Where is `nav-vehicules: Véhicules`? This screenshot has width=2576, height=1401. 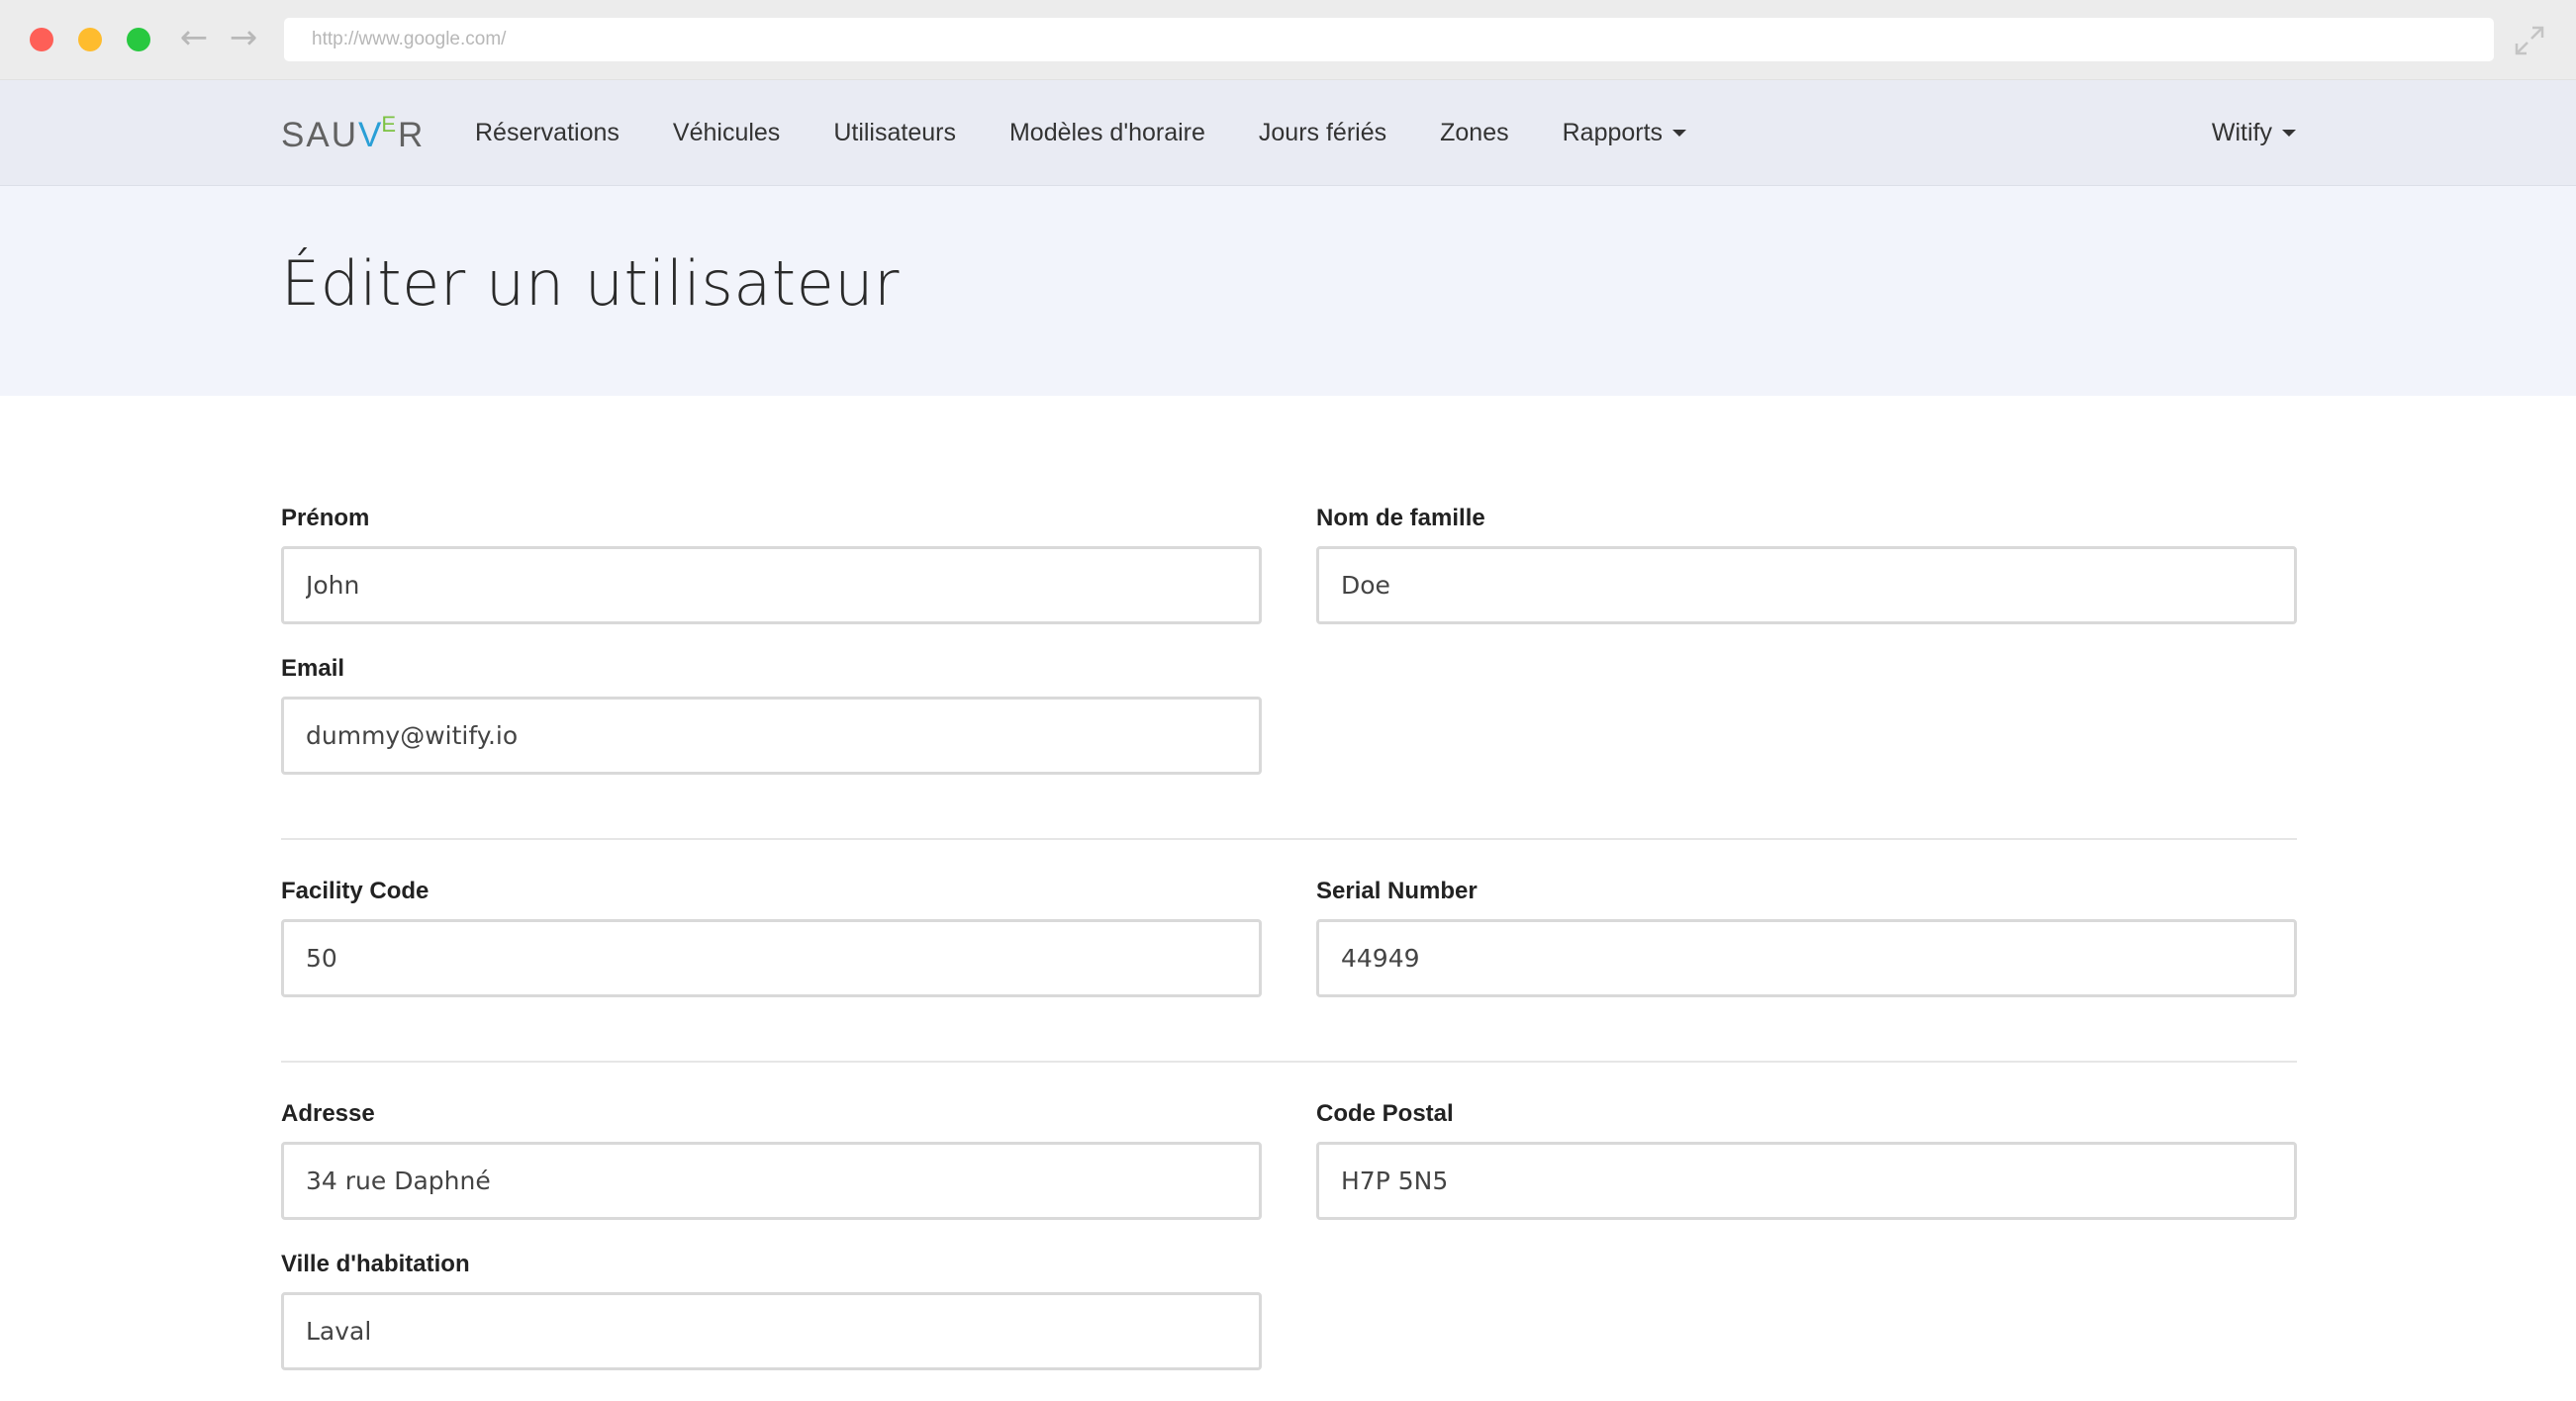 nav-vehicules: Véhicules is located at coordinates (726, 133).